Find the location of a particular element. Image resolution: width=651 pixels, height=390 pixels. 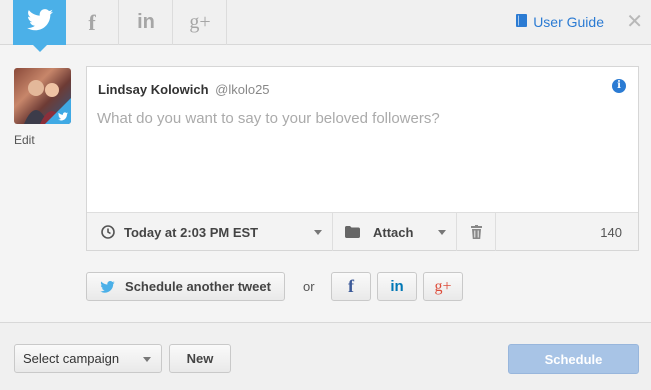

tab-facebook: f is located at coordinates (92, 22).